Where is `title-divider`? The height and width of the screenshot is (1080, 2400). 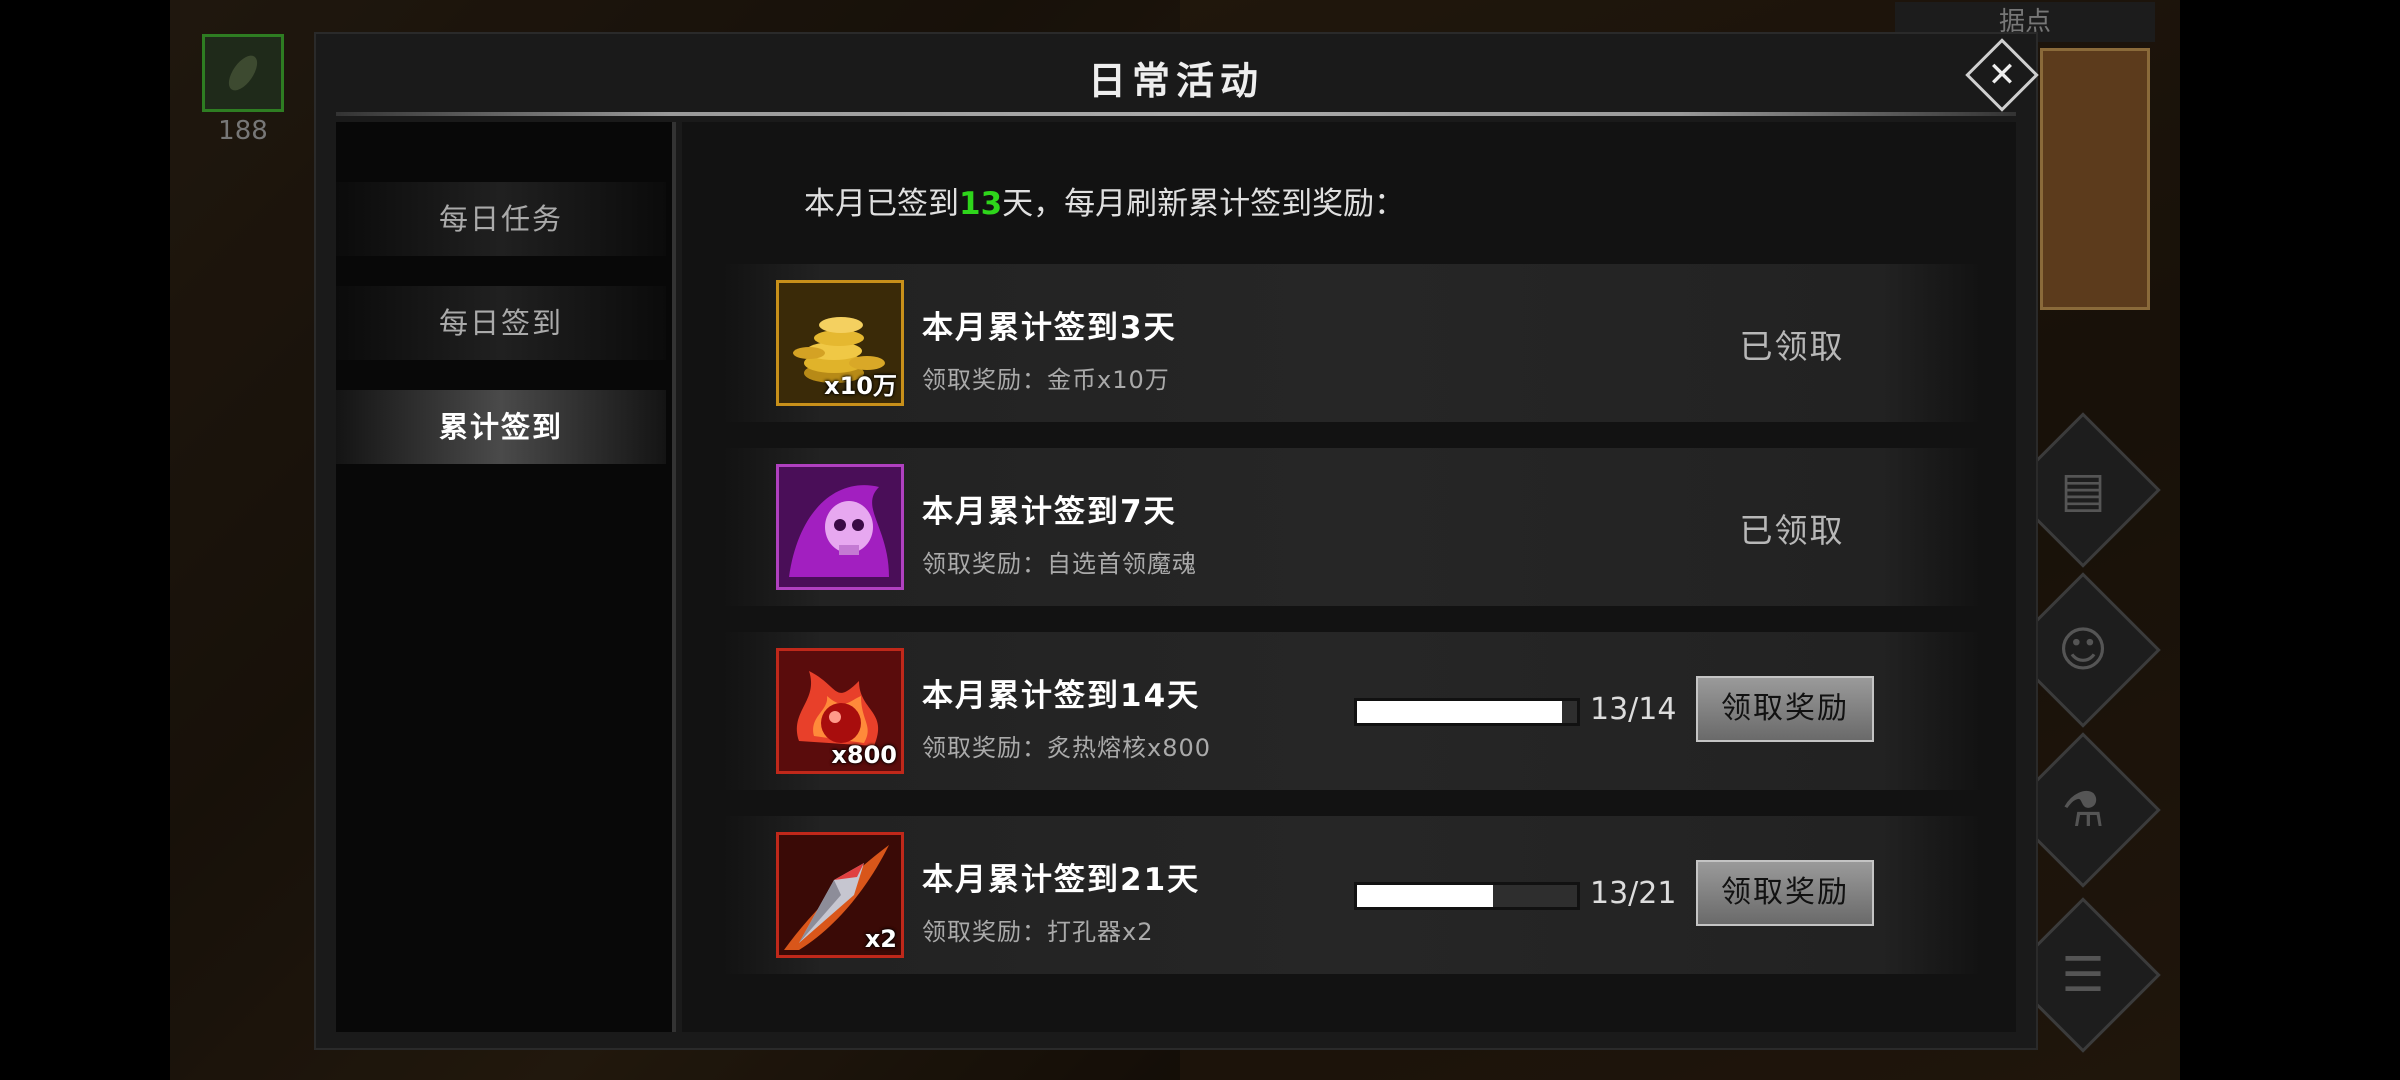
title-divider is located at coordinates (1176, 114).